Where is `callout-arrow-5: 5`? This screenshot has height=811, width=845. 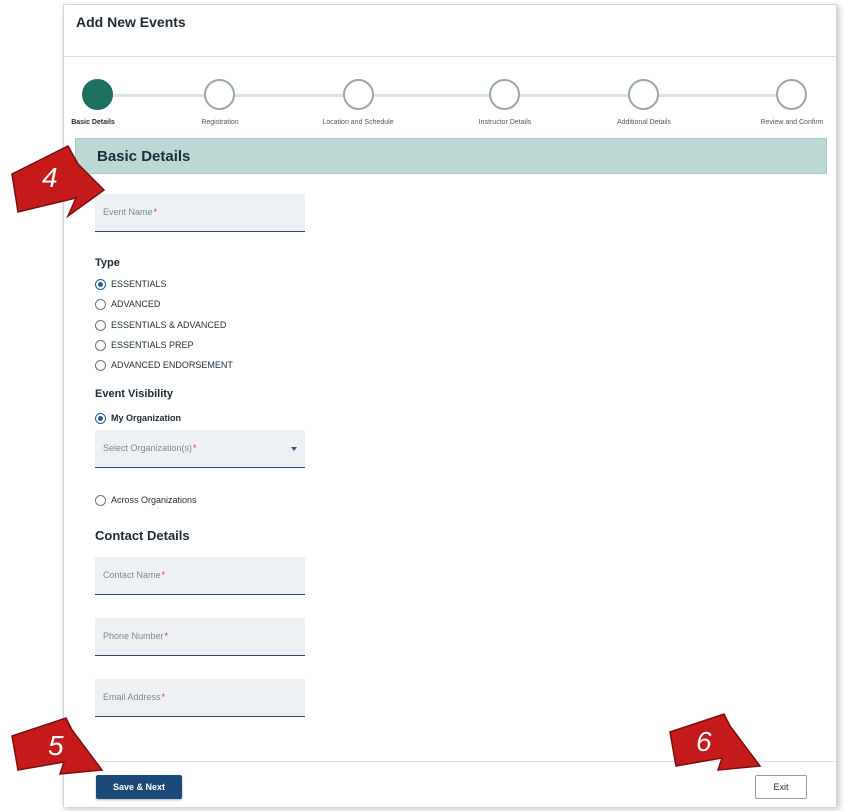
callout-arrow-5: 5 is located at coordinates (56, 745).